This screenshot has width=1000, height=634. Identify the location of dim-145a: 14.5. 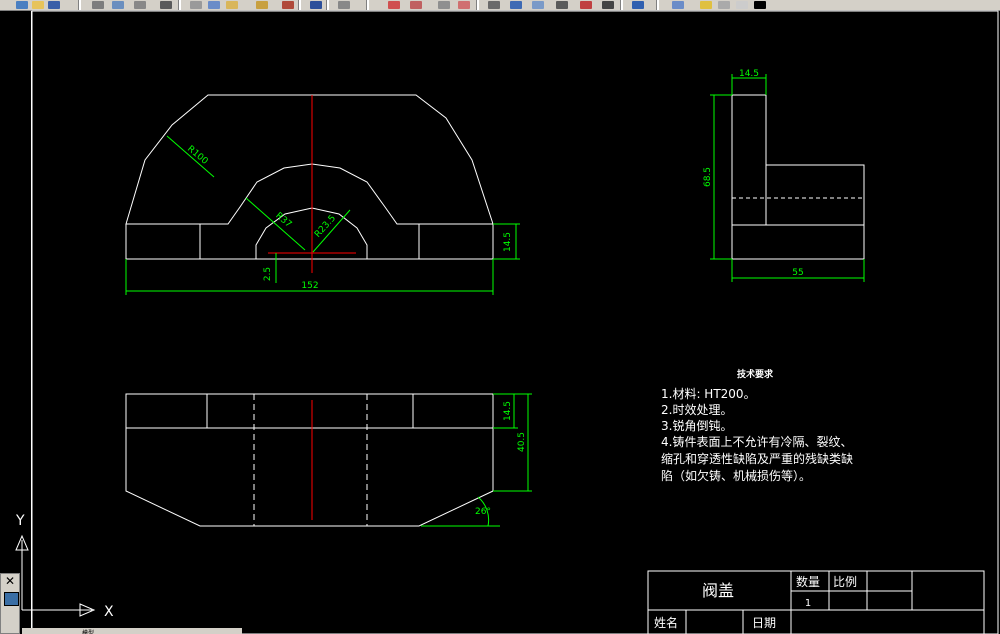
(508, 242).